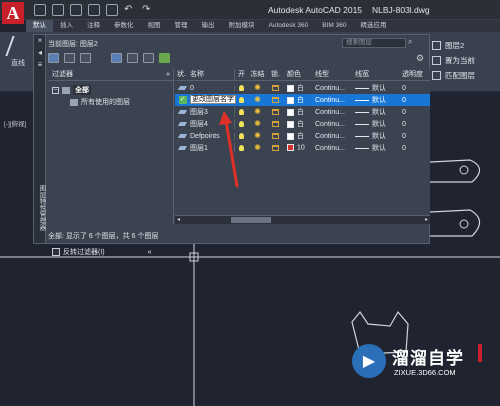 This screenshot has width=500, height=406. What do you see at coordinates (100, 102) in the screenshot?
I see `tree-node-used-layers: 所有使用的图层` at bounding box center [100, 102].